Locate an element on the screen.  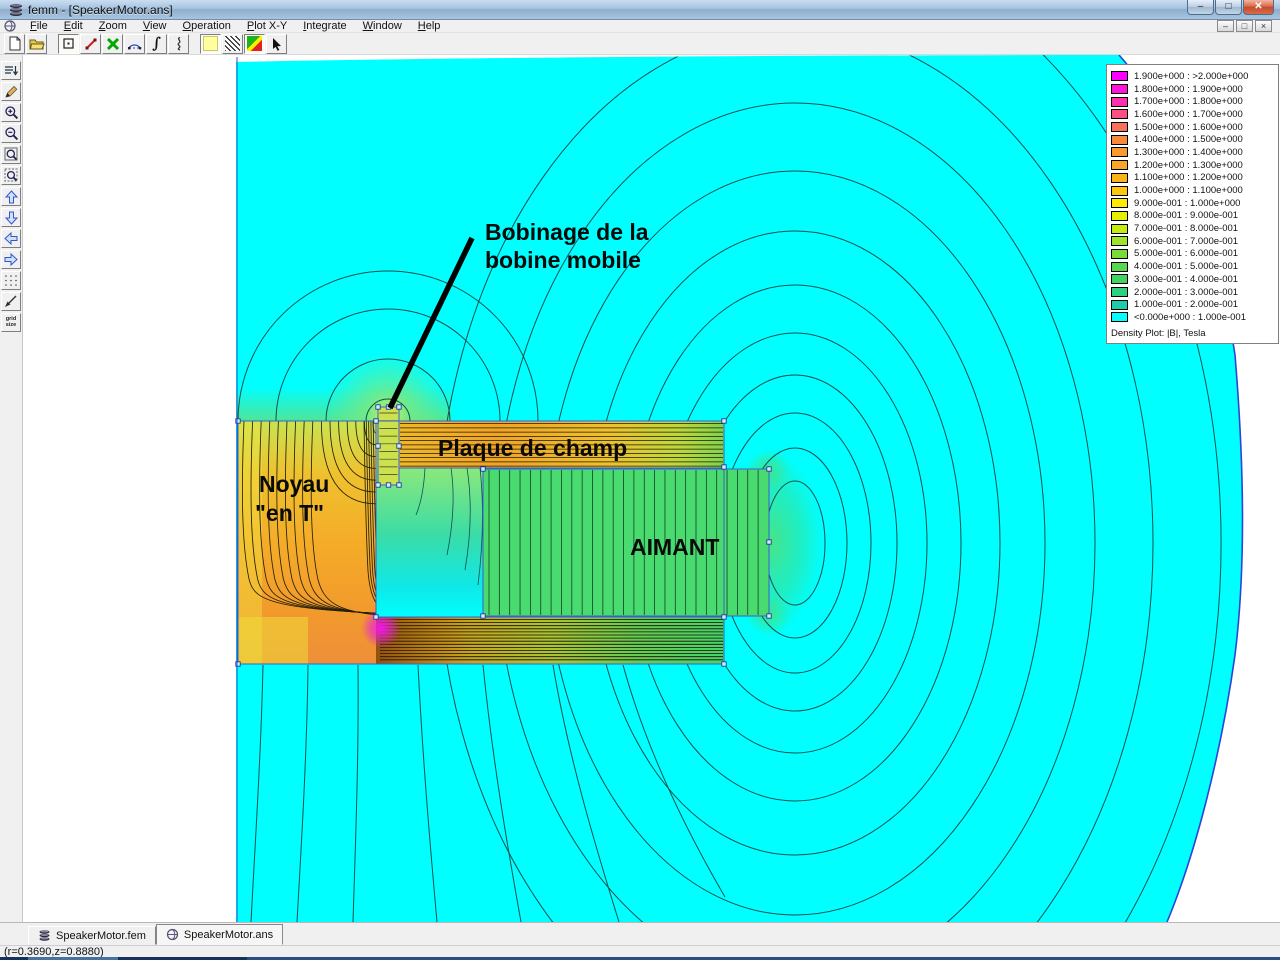
tab-speakermotor-ans: SpeakerMotor.ans is located at coordinates (219, 934).